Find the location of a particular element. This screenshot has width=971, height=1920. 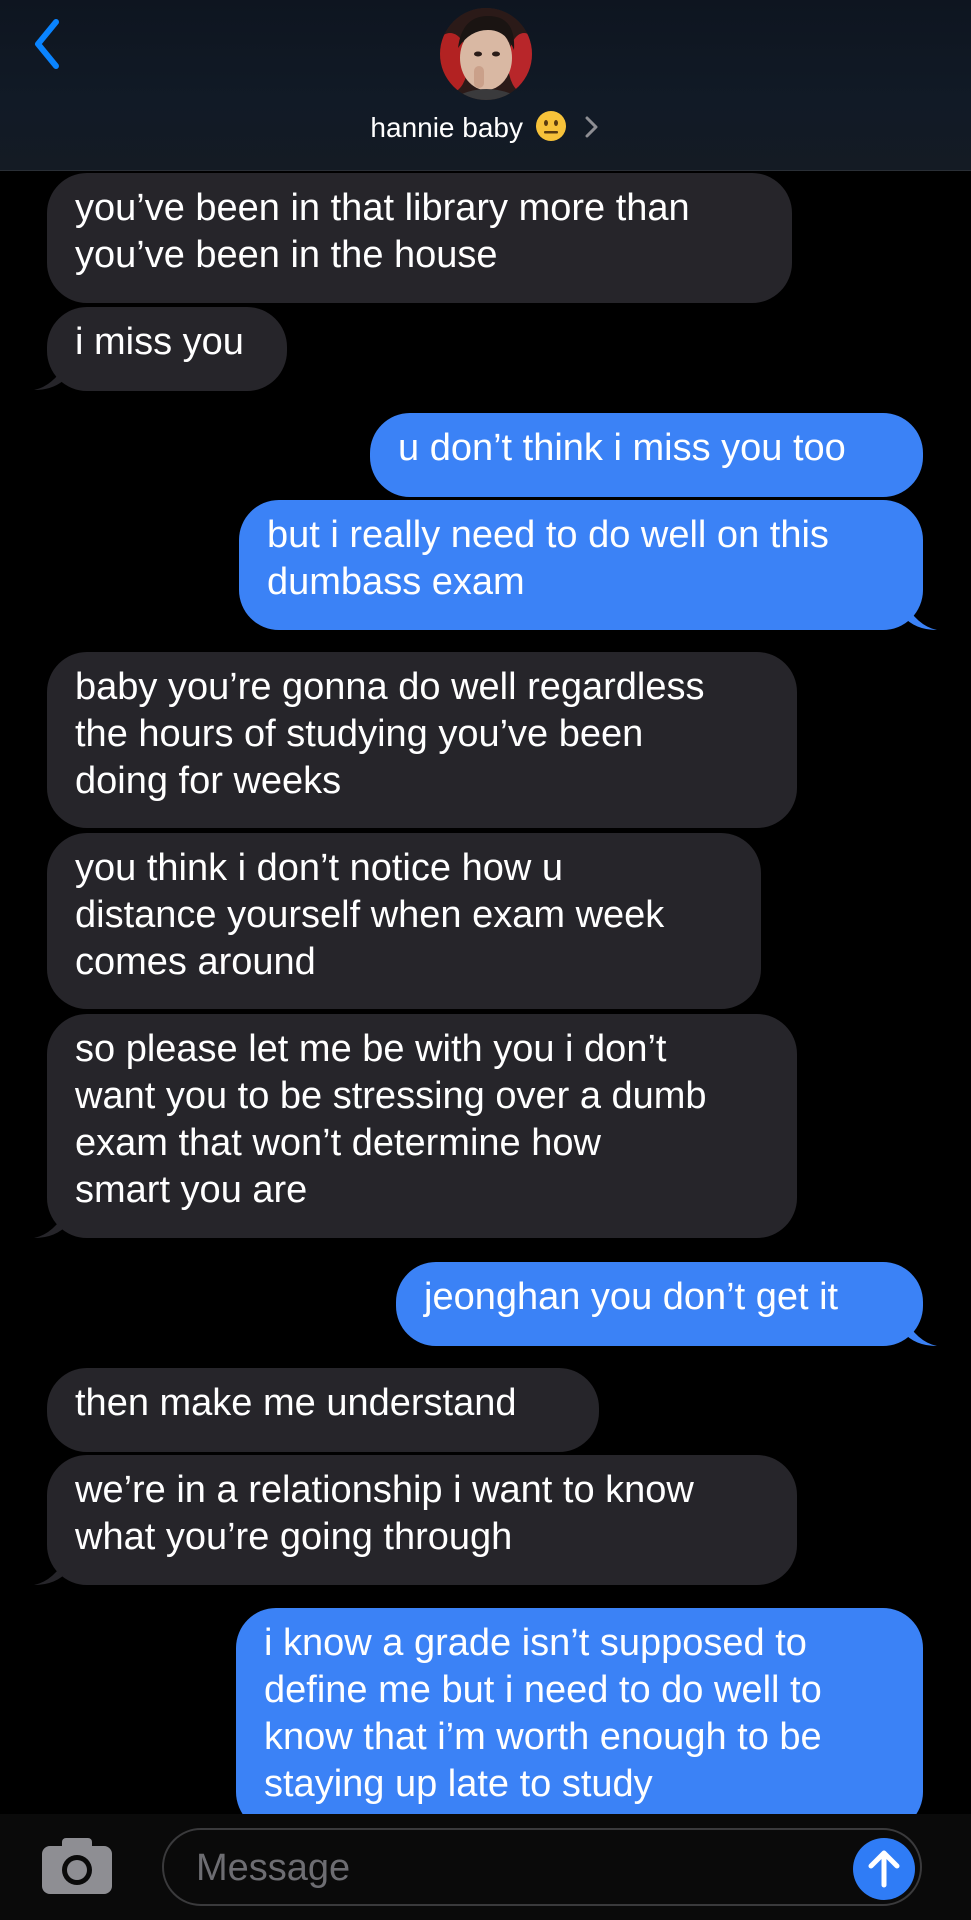

message-composer is located at coordinates (485, 1867).